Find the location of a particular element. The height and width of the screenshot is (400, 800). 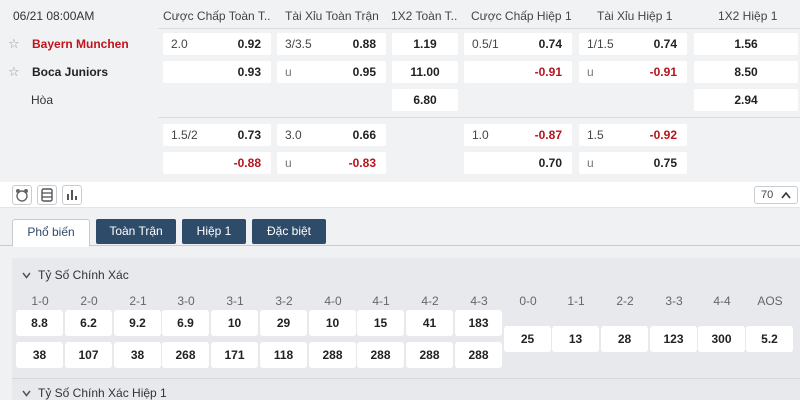

score-label: 4-3 is located at coordinates (479, 301).